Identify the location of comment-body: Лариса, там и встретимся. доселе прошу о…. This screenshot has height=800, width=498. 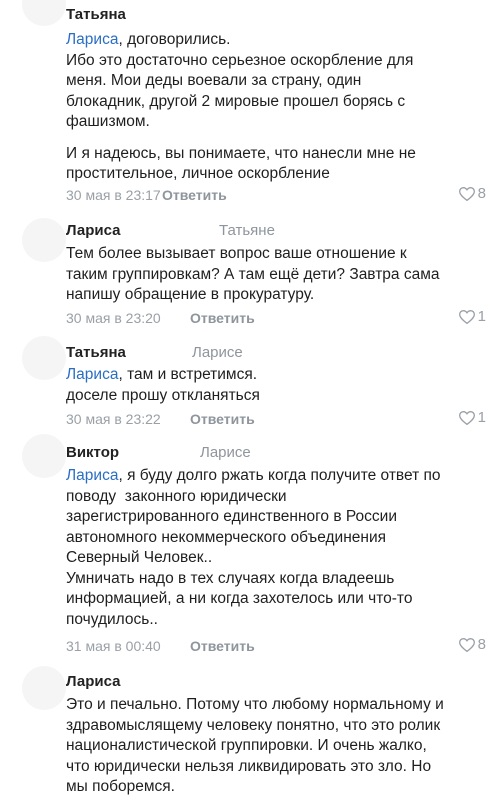
(278, 385).